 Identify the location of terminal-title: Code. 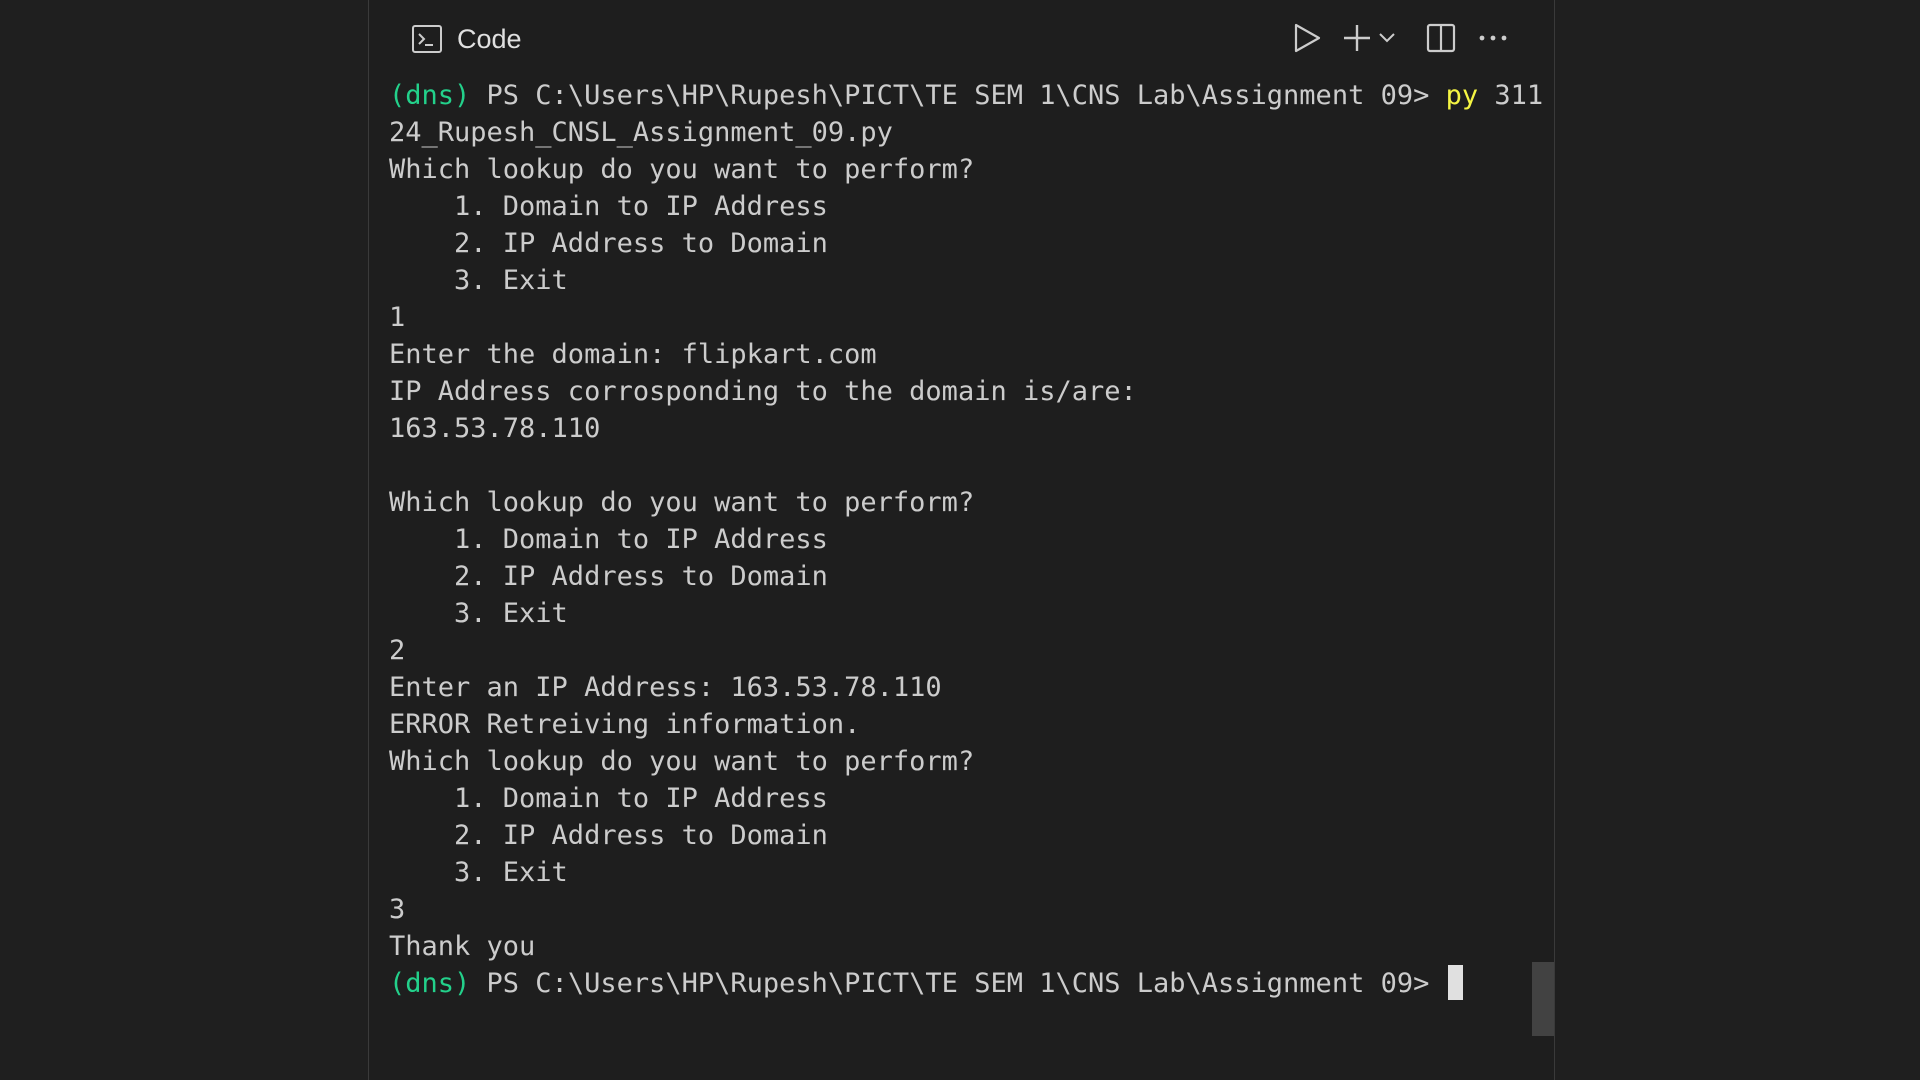
(489, 39).